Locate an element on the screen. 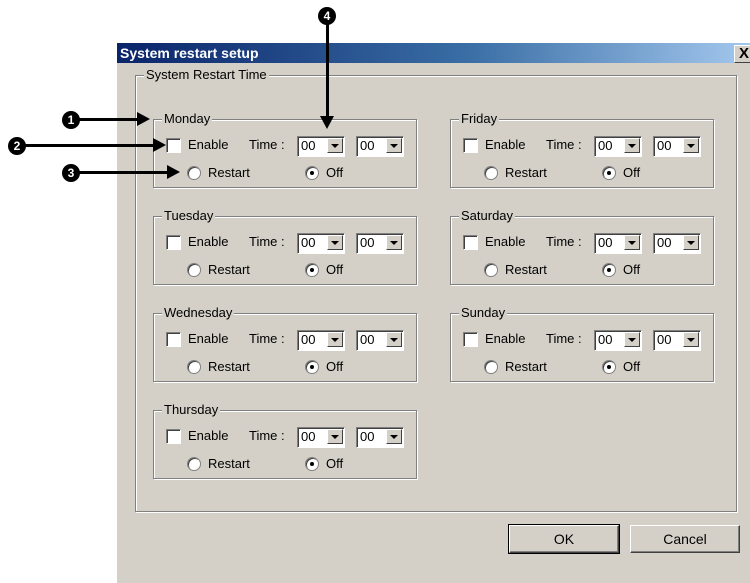 The image size is (750, 583). day-group-wednesday: Wednesday Enable Time : 00 00 Restart Off is located at coordinates (285, 343).